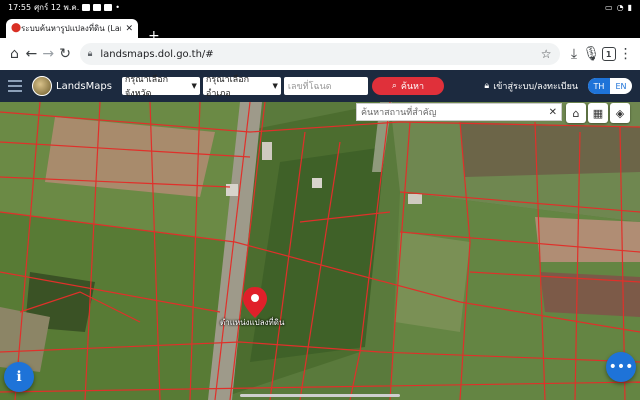  Describe the element at coordinates (42, 86) in the screenshot. I see `dol-logo` at that location.